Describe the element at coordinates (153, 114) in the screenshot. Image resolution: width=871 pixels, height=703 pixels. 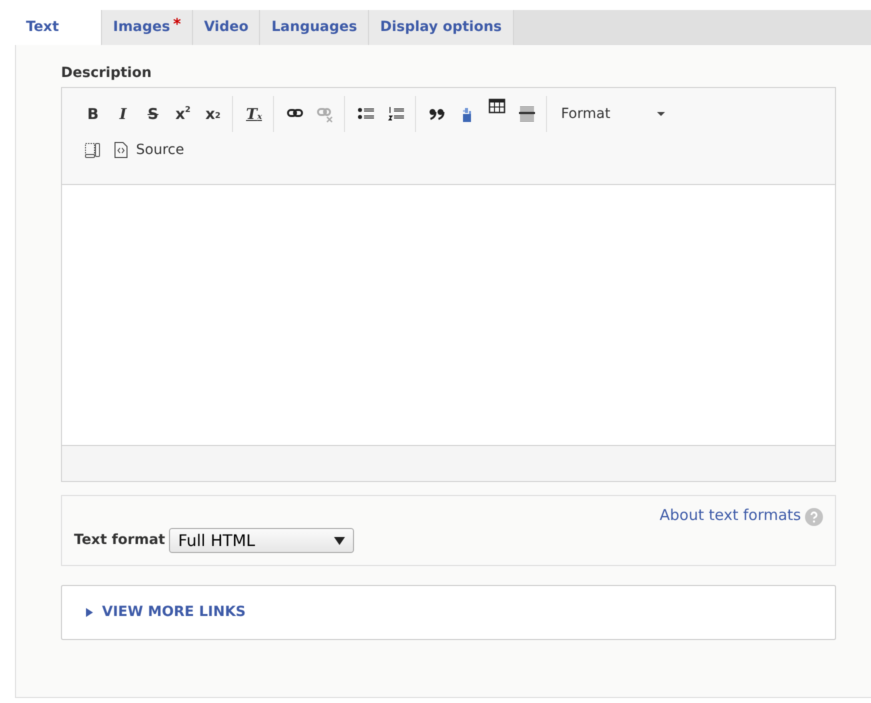
I see `strikethrough-button: S` at that location.